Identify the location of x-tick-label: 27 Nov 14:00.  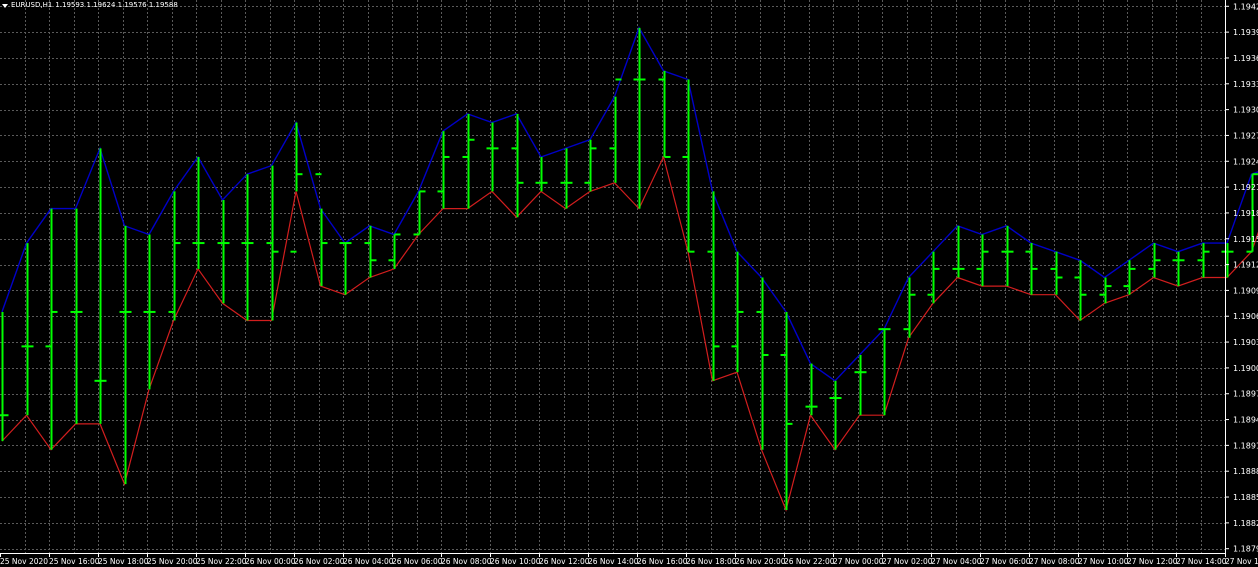
(1201, 561).